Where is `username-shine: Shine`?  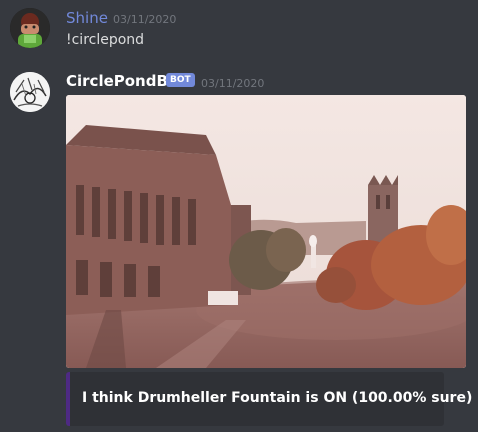
username-shine: Shine is located at coordinates (87, 18).